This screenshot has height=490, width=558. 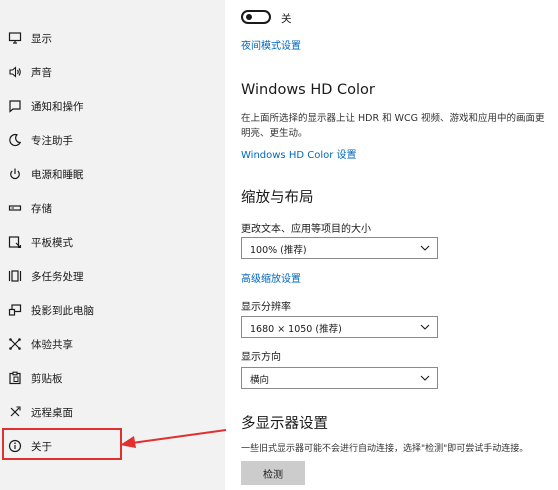 I want to click on orientation-label: 显示方向, so click(x=261, y=357).